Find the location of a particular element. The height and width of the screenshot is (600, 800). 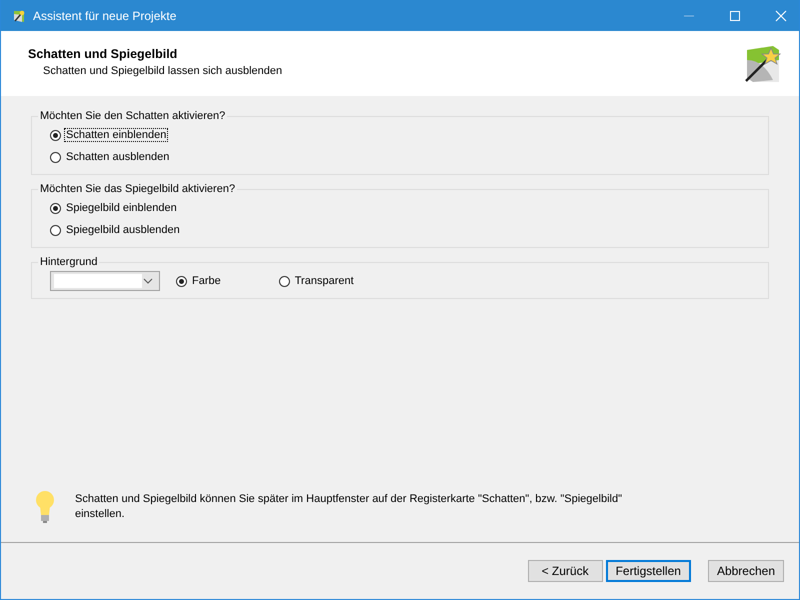

hint-text: Schatten und Spiegelbild können Sie später im Hauptfenster auf der Registerkarte "Schatten", bzw. "Spiegelbild" einstellen. is located at coordinates (349, 507).